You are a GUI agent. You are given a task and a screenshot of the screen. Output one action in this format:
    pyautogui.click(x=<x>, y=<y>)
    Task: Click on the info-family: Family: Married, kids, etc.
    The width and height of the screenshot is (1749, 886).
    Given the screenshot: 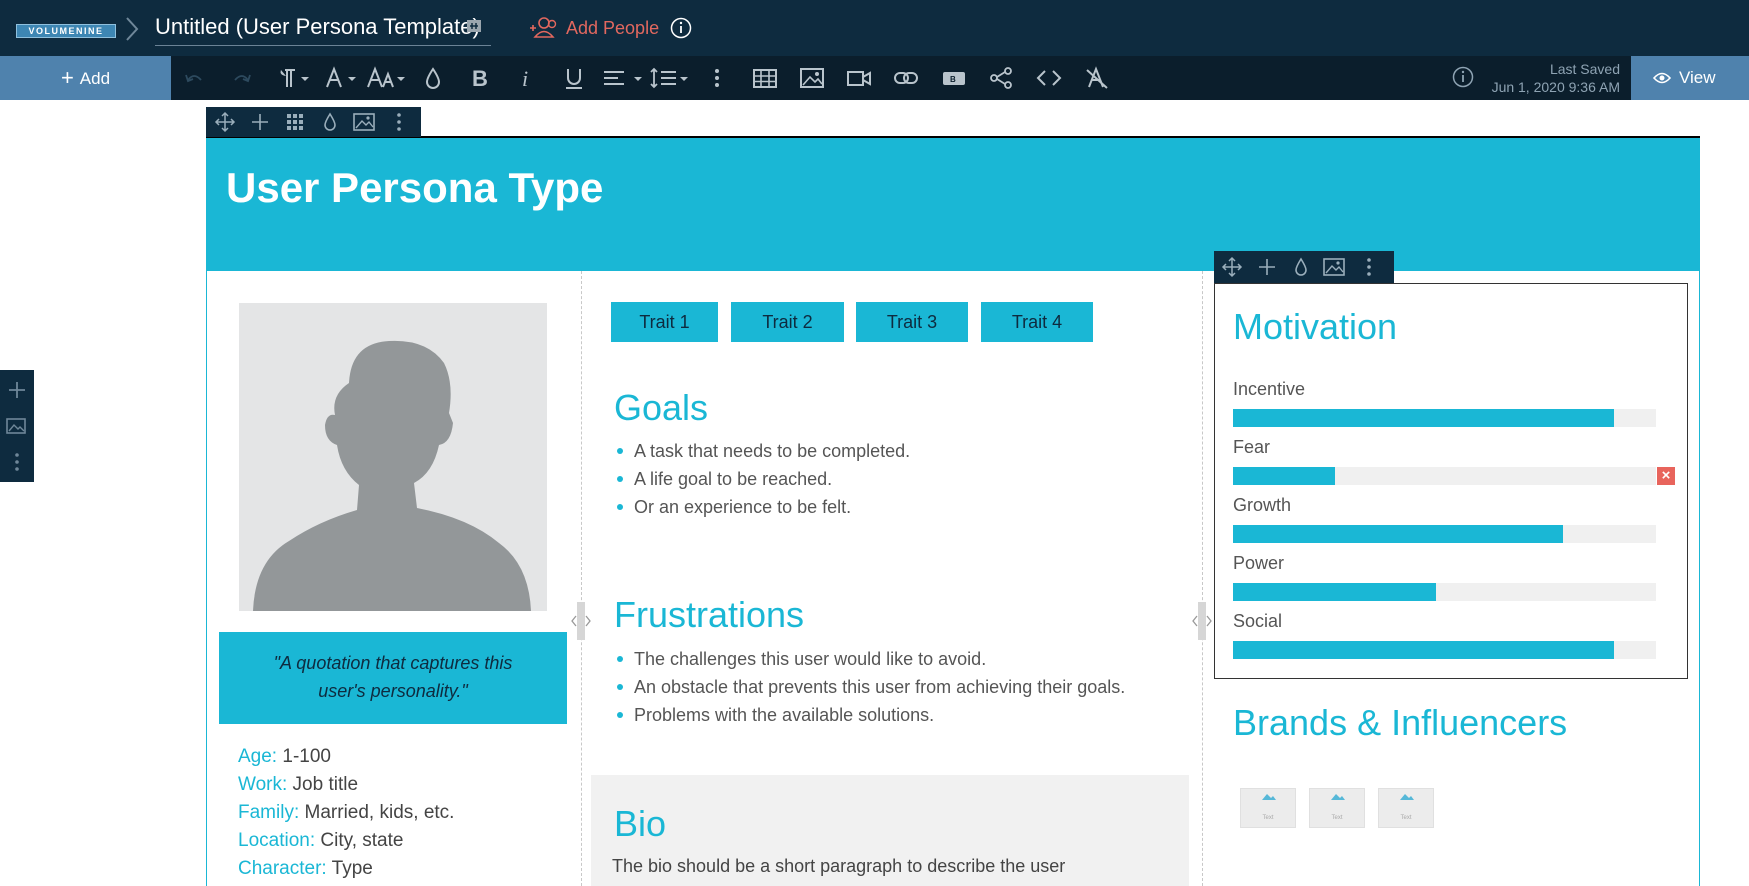 What is the action you would take?
    pyautogui.click(x=346, y=813)
    